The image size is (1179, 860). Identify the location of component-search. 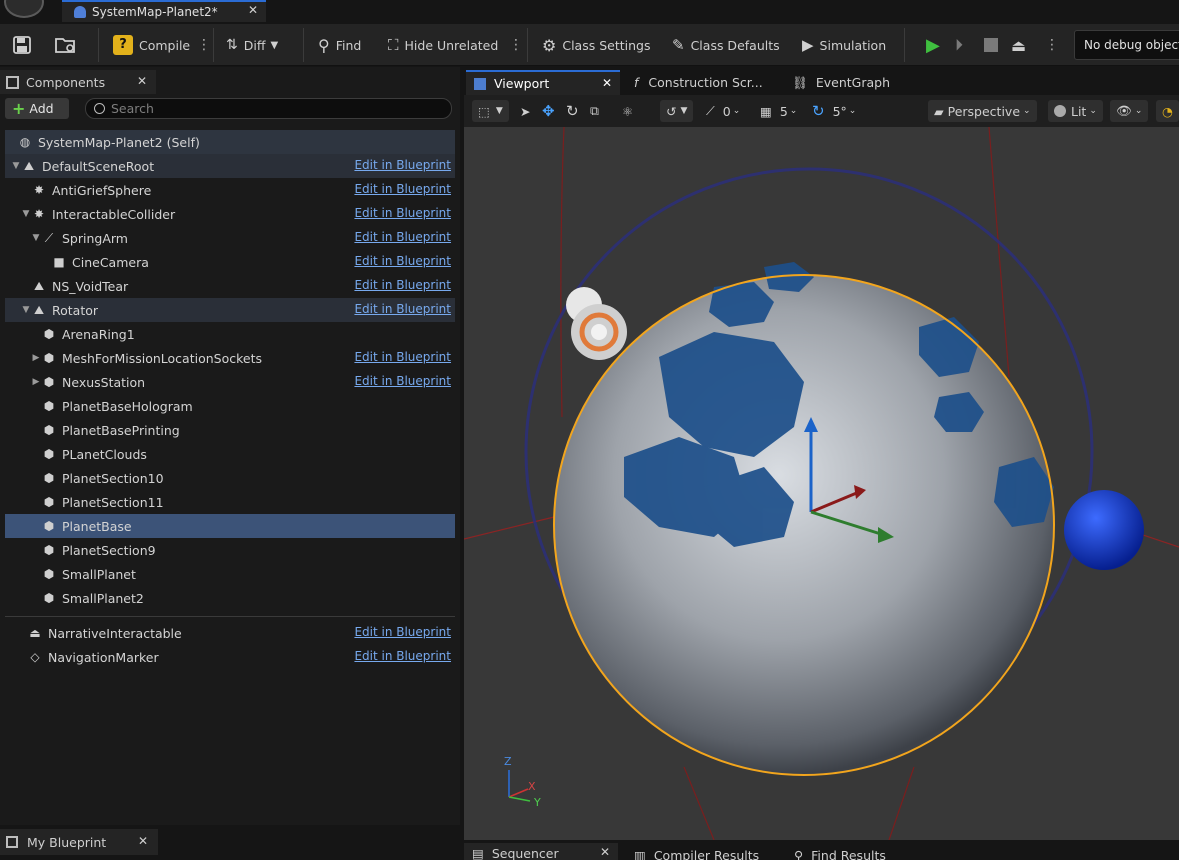
(268, 108).